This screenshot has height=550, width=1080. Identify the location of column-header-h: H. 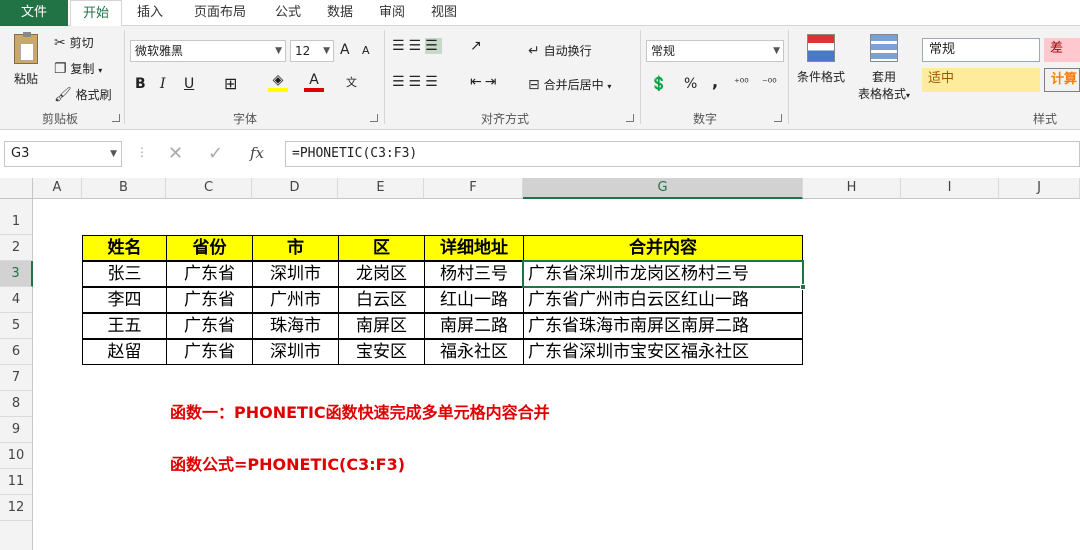
(852, 188).